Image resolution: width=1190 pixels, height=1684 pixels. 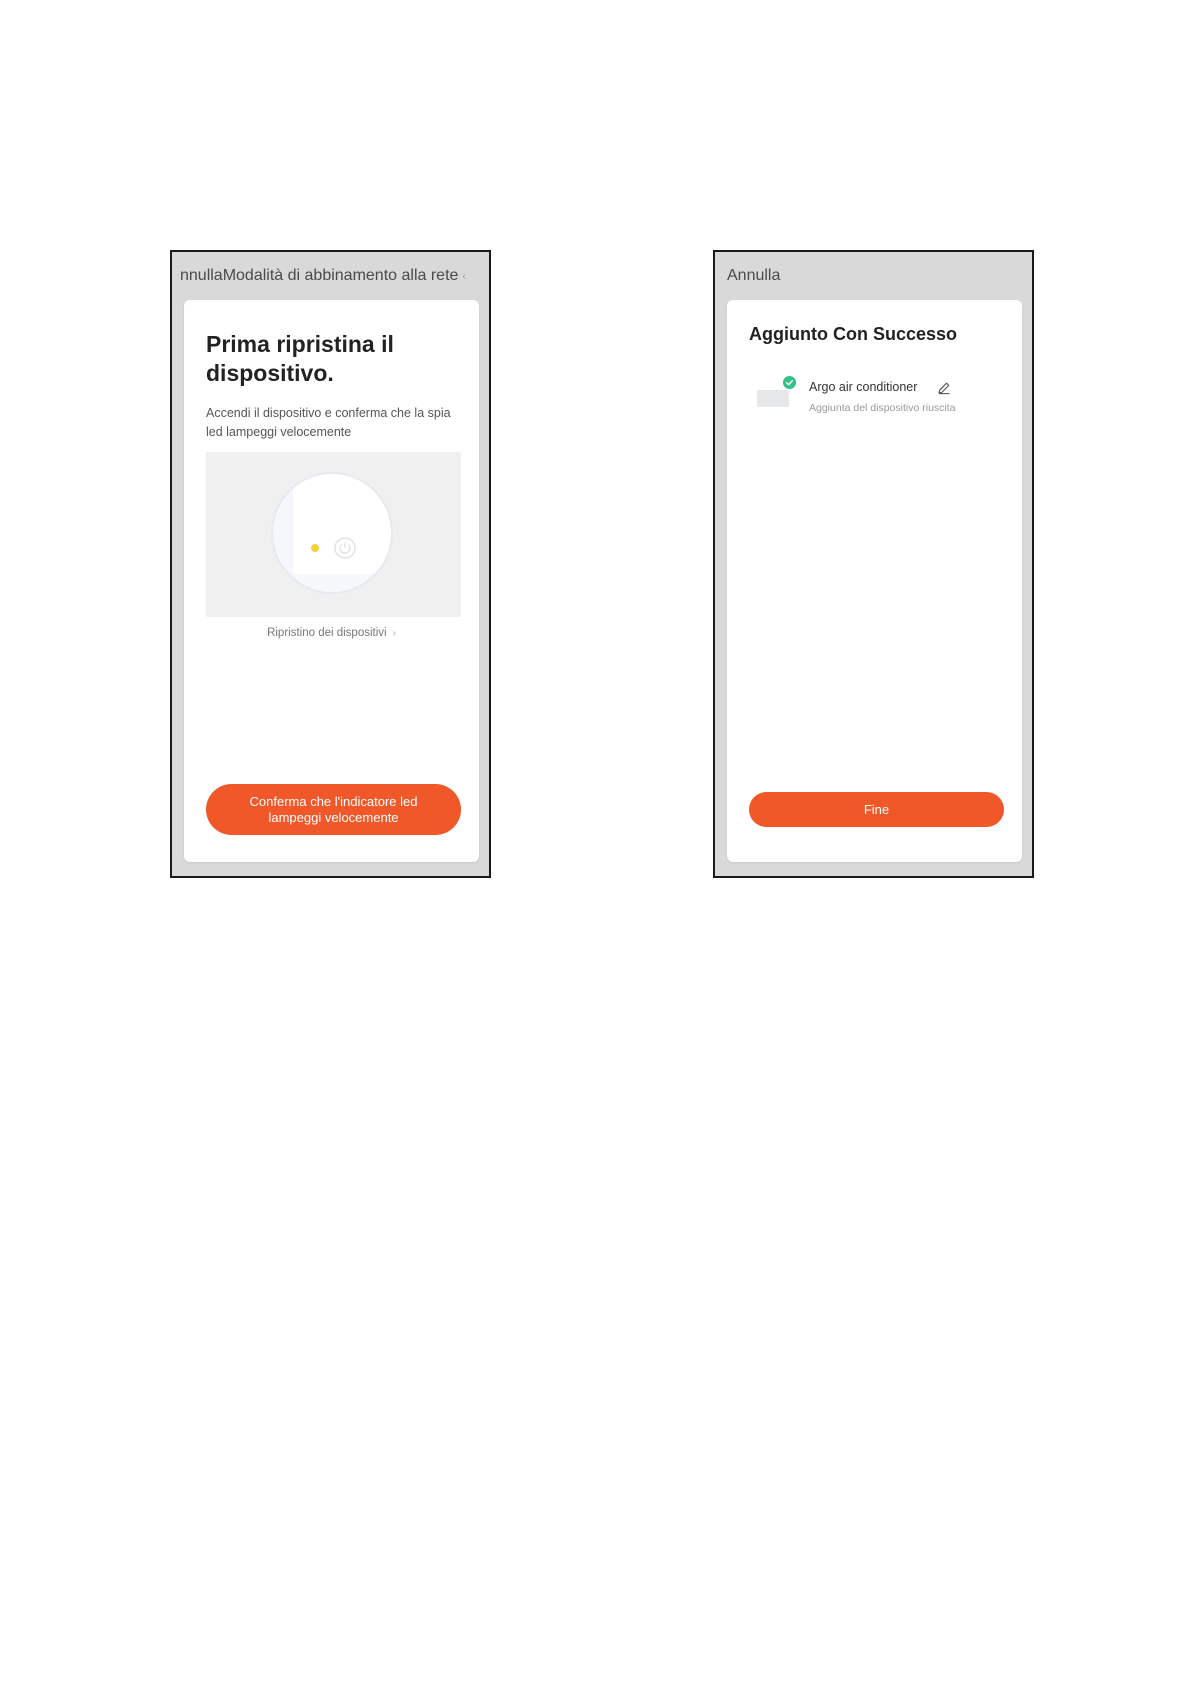 What do you see at coordinates (789, 382) in the screenshot?
I see `check-icon` at bounding box center [789, 382].